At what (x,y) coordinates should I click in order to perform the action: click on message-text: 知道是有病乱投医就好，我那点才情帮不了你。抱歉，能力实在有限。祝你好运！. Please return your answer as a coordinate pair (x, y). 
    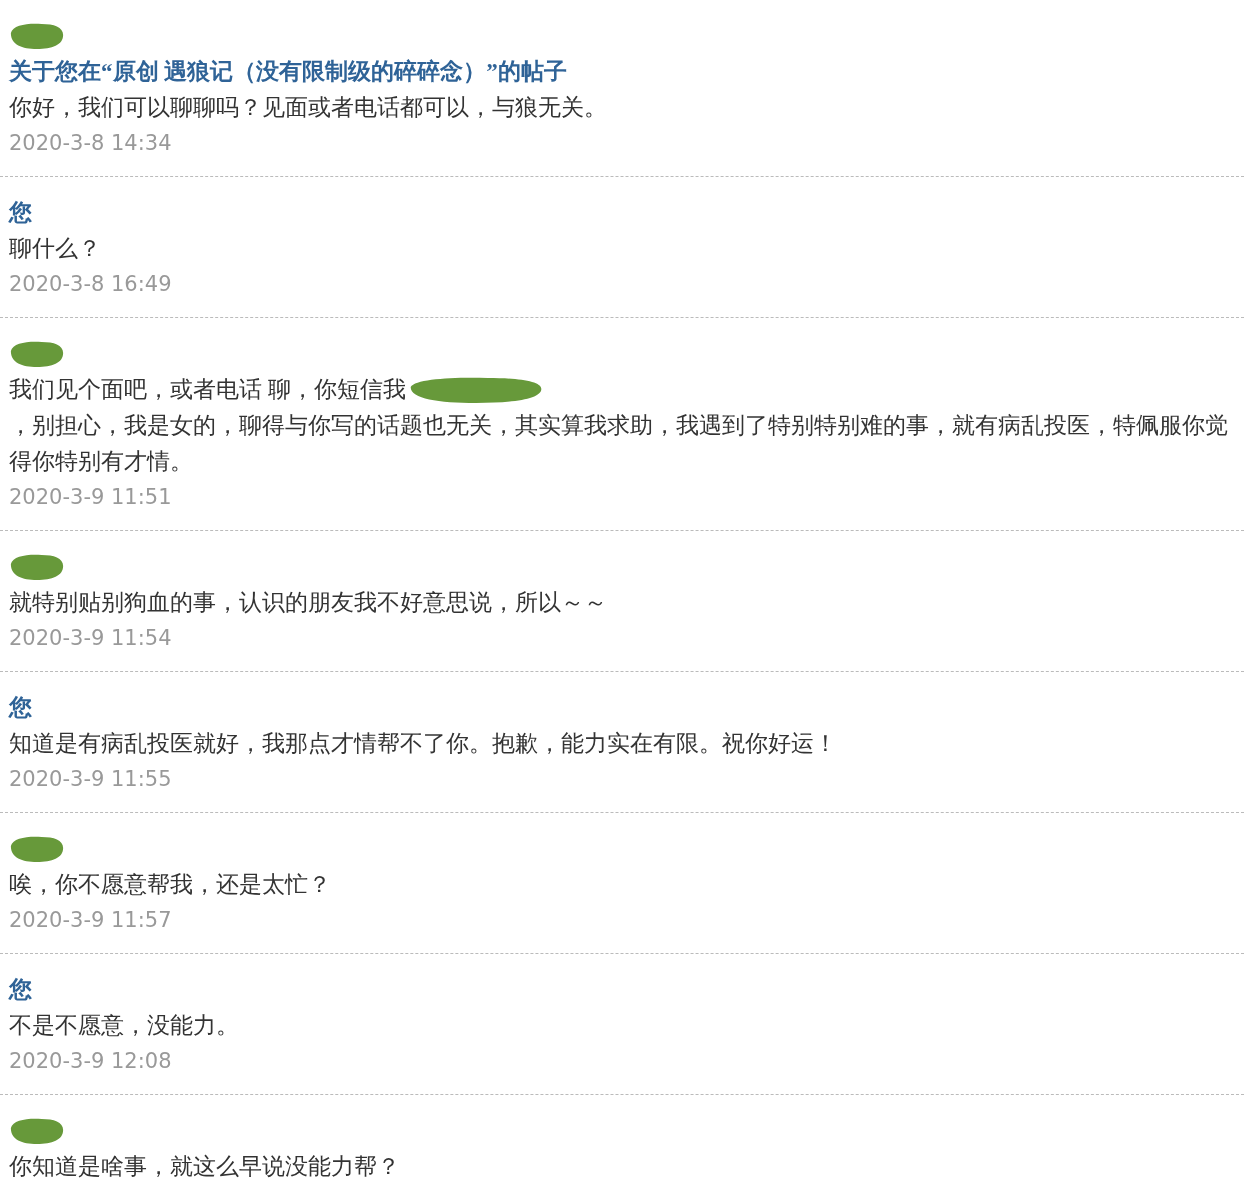
    Looking at the image, I should click on (423, 744).